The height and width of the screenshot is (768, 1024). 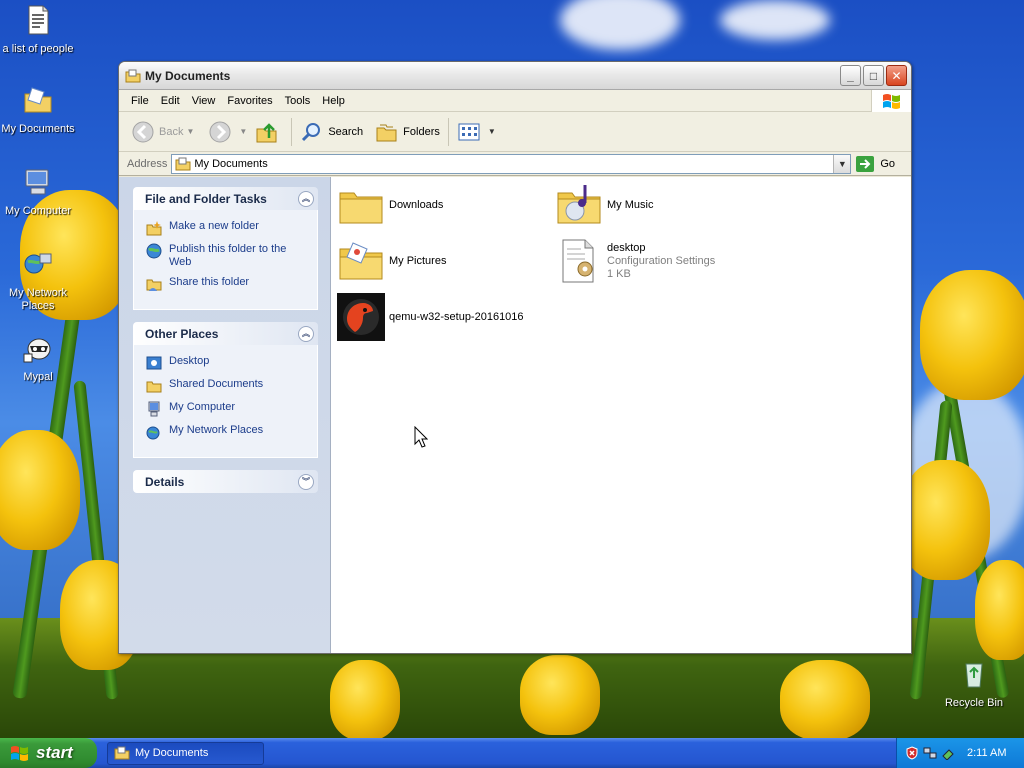 What do you see at coordinates (39, 30) in the screenshot?
I see `desktop-icon-list-of-people: a list of people` at bounding box center [39, 30].